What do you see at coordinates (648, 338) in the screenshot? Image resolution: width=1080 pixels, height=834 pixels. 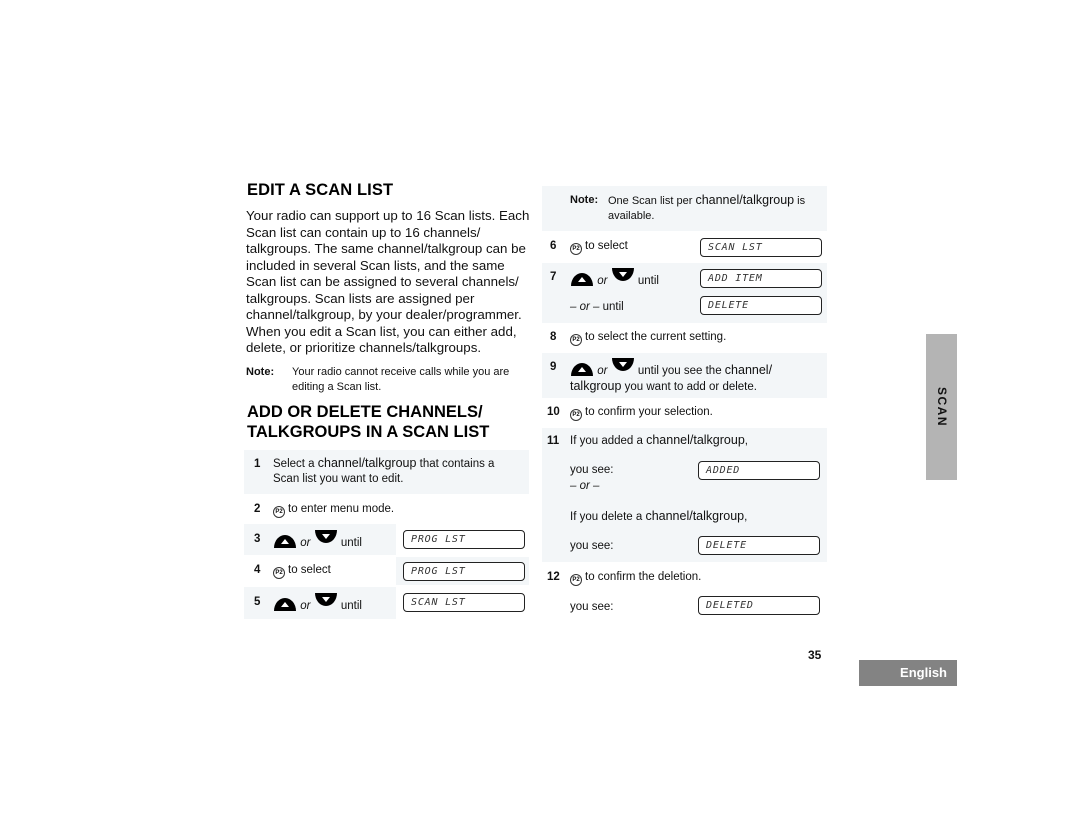 I see `step-text: P2 to select the current setting.` at bounding box center [648, 338].